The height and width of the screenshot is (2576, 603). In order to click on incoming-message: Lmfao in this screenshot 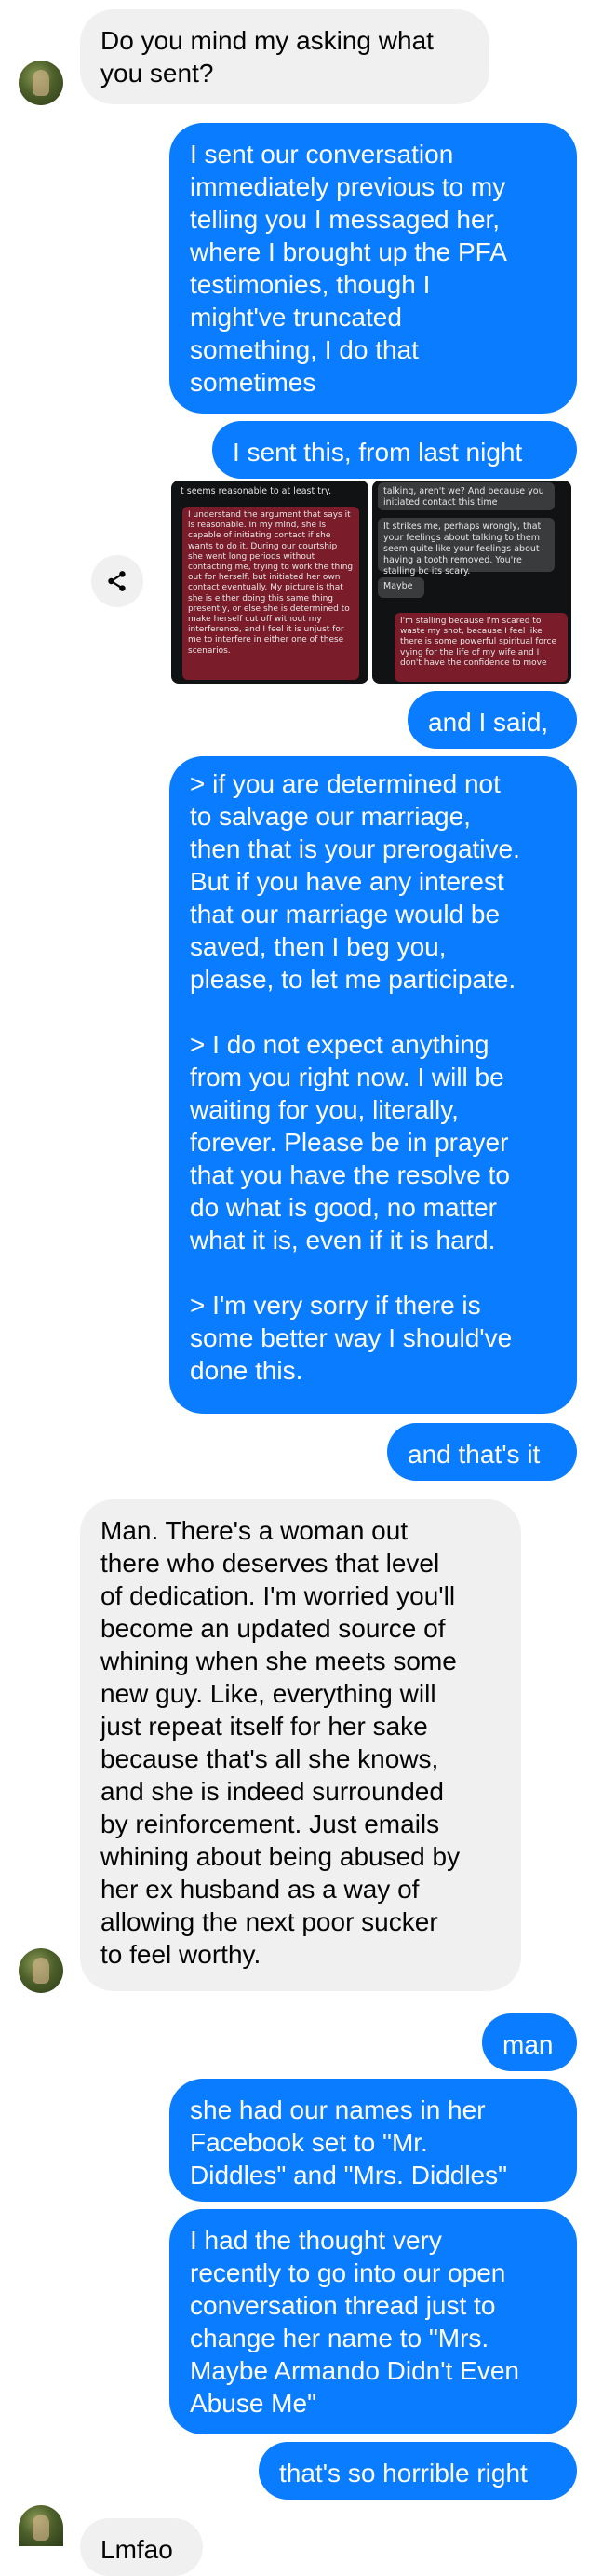, I will do `click(141, 2547)`.